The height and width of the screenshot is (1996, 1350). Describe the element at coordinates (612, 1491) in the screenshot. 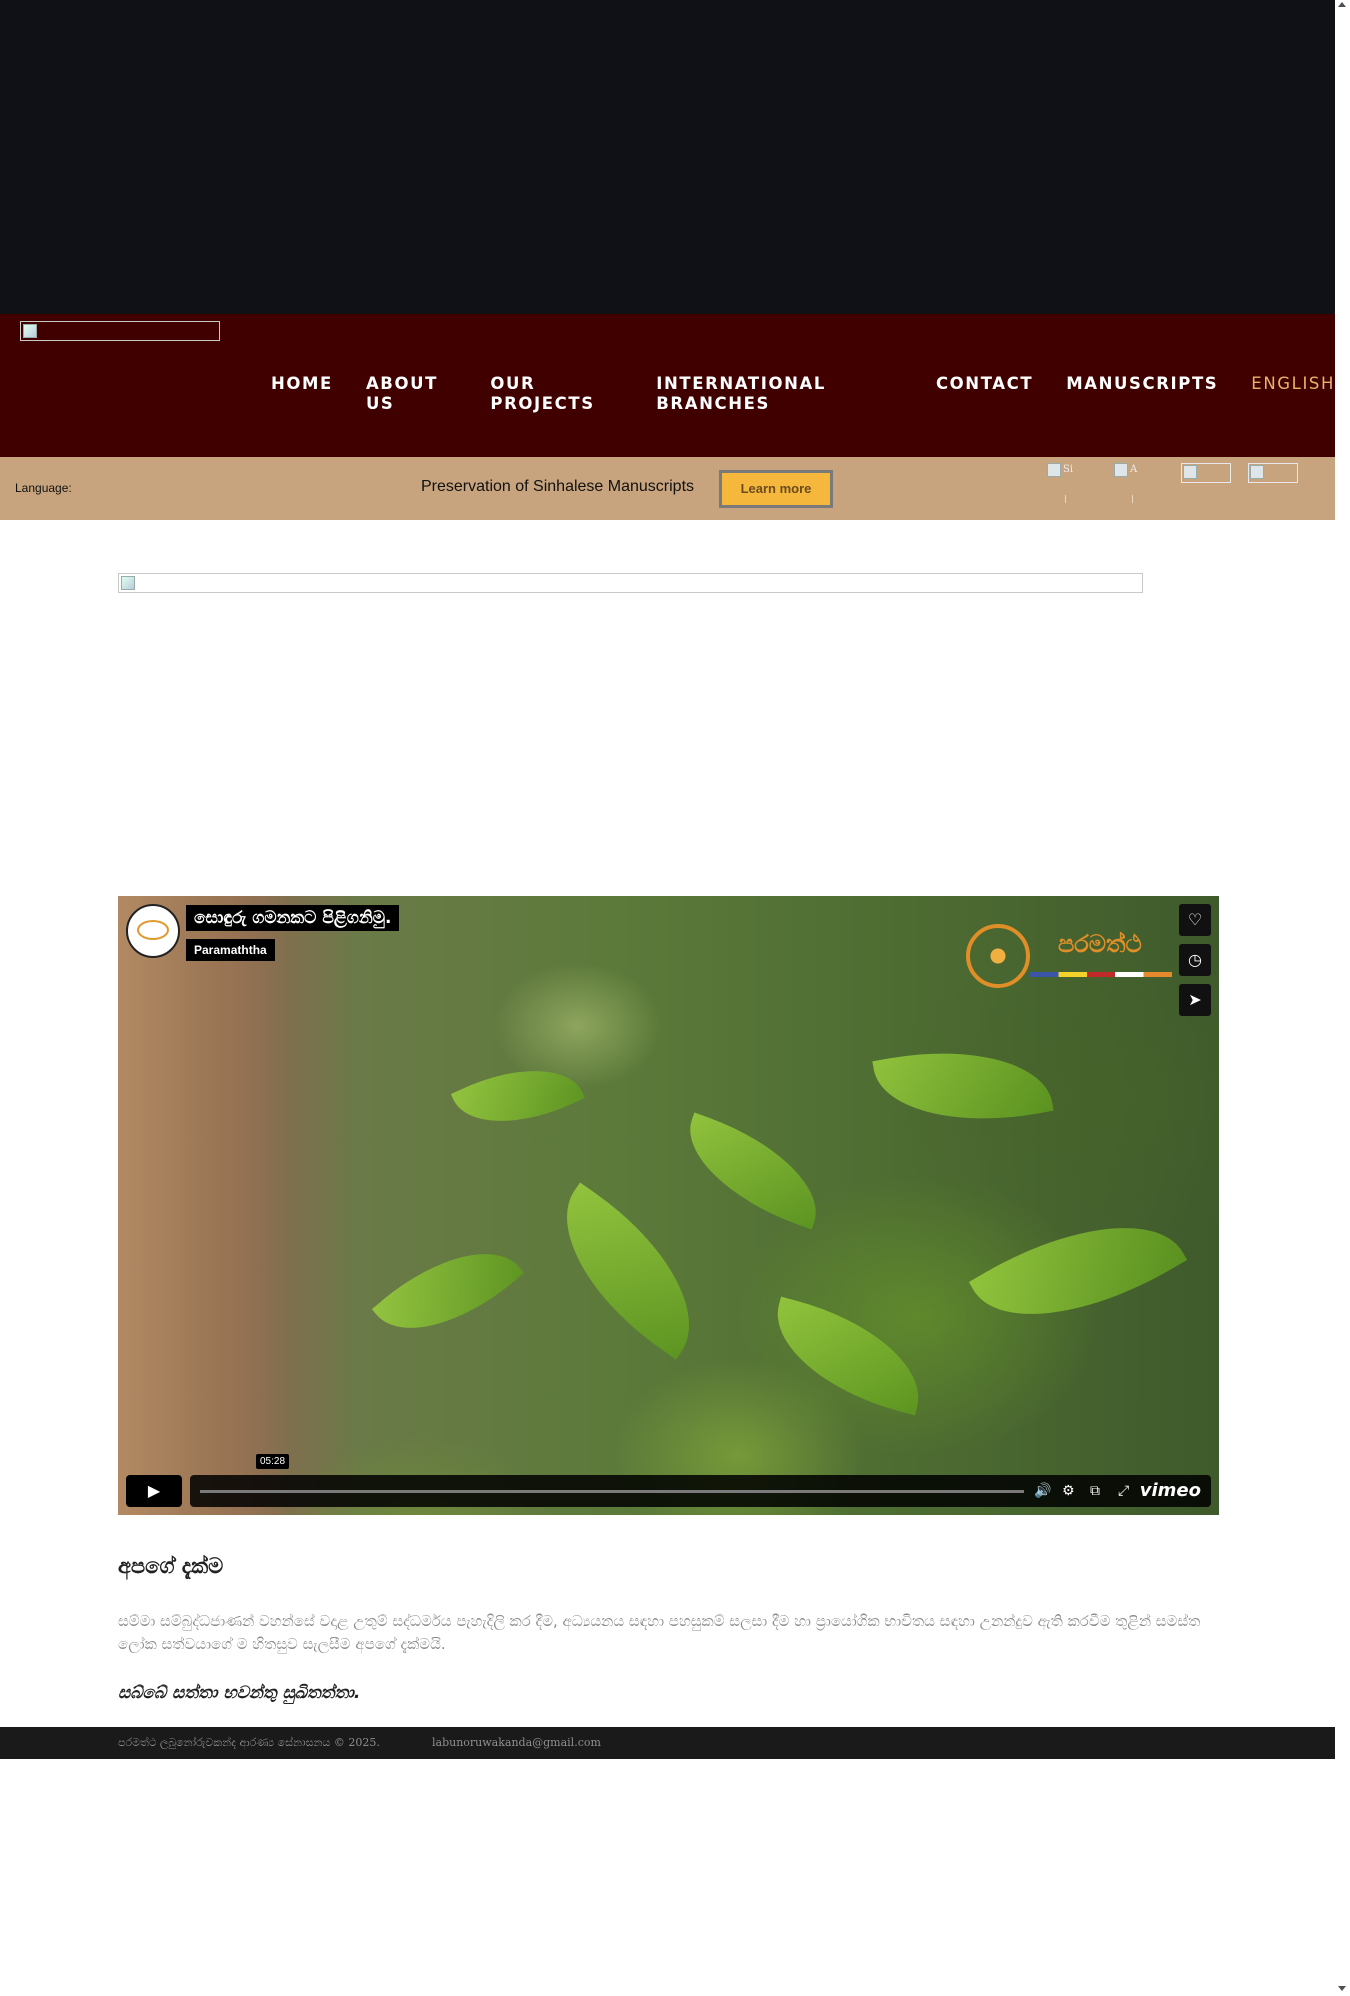

I see `progress-track` at that location.